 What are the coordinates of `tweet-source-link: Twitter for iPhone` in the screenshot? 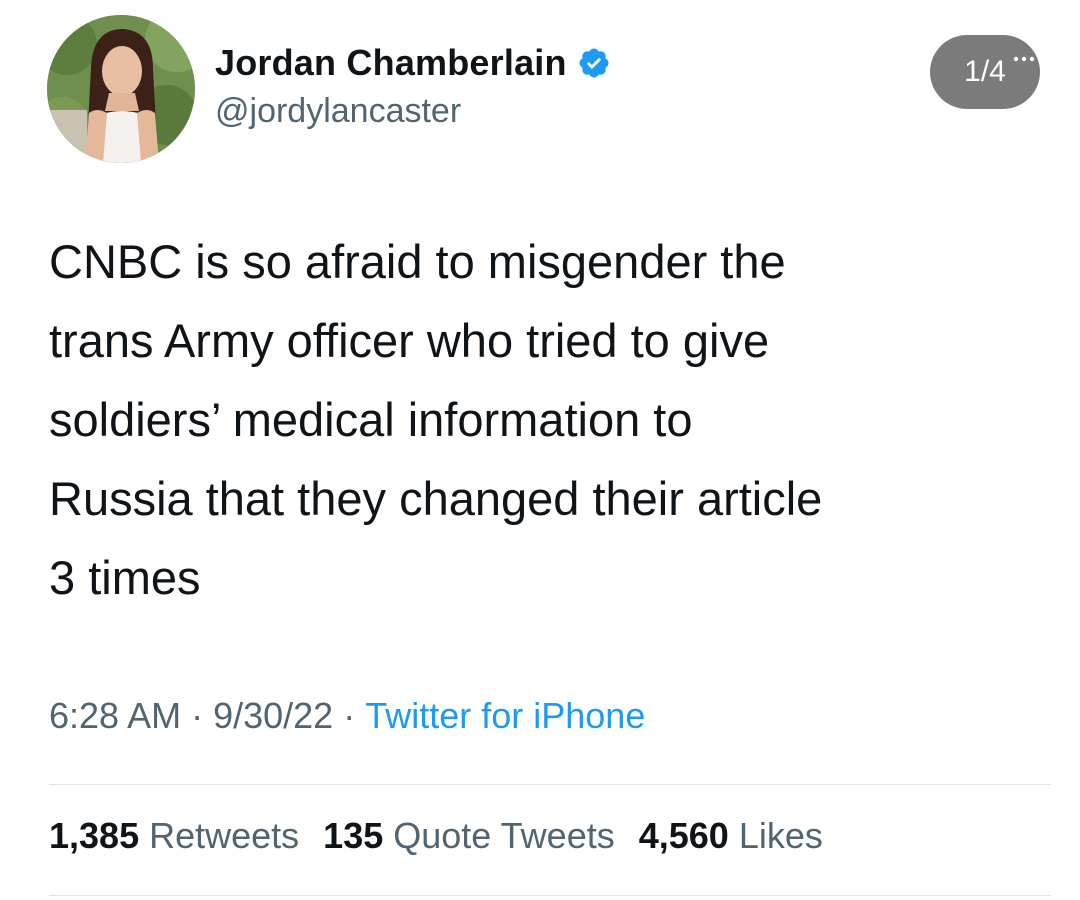 It's located at (505, 716).